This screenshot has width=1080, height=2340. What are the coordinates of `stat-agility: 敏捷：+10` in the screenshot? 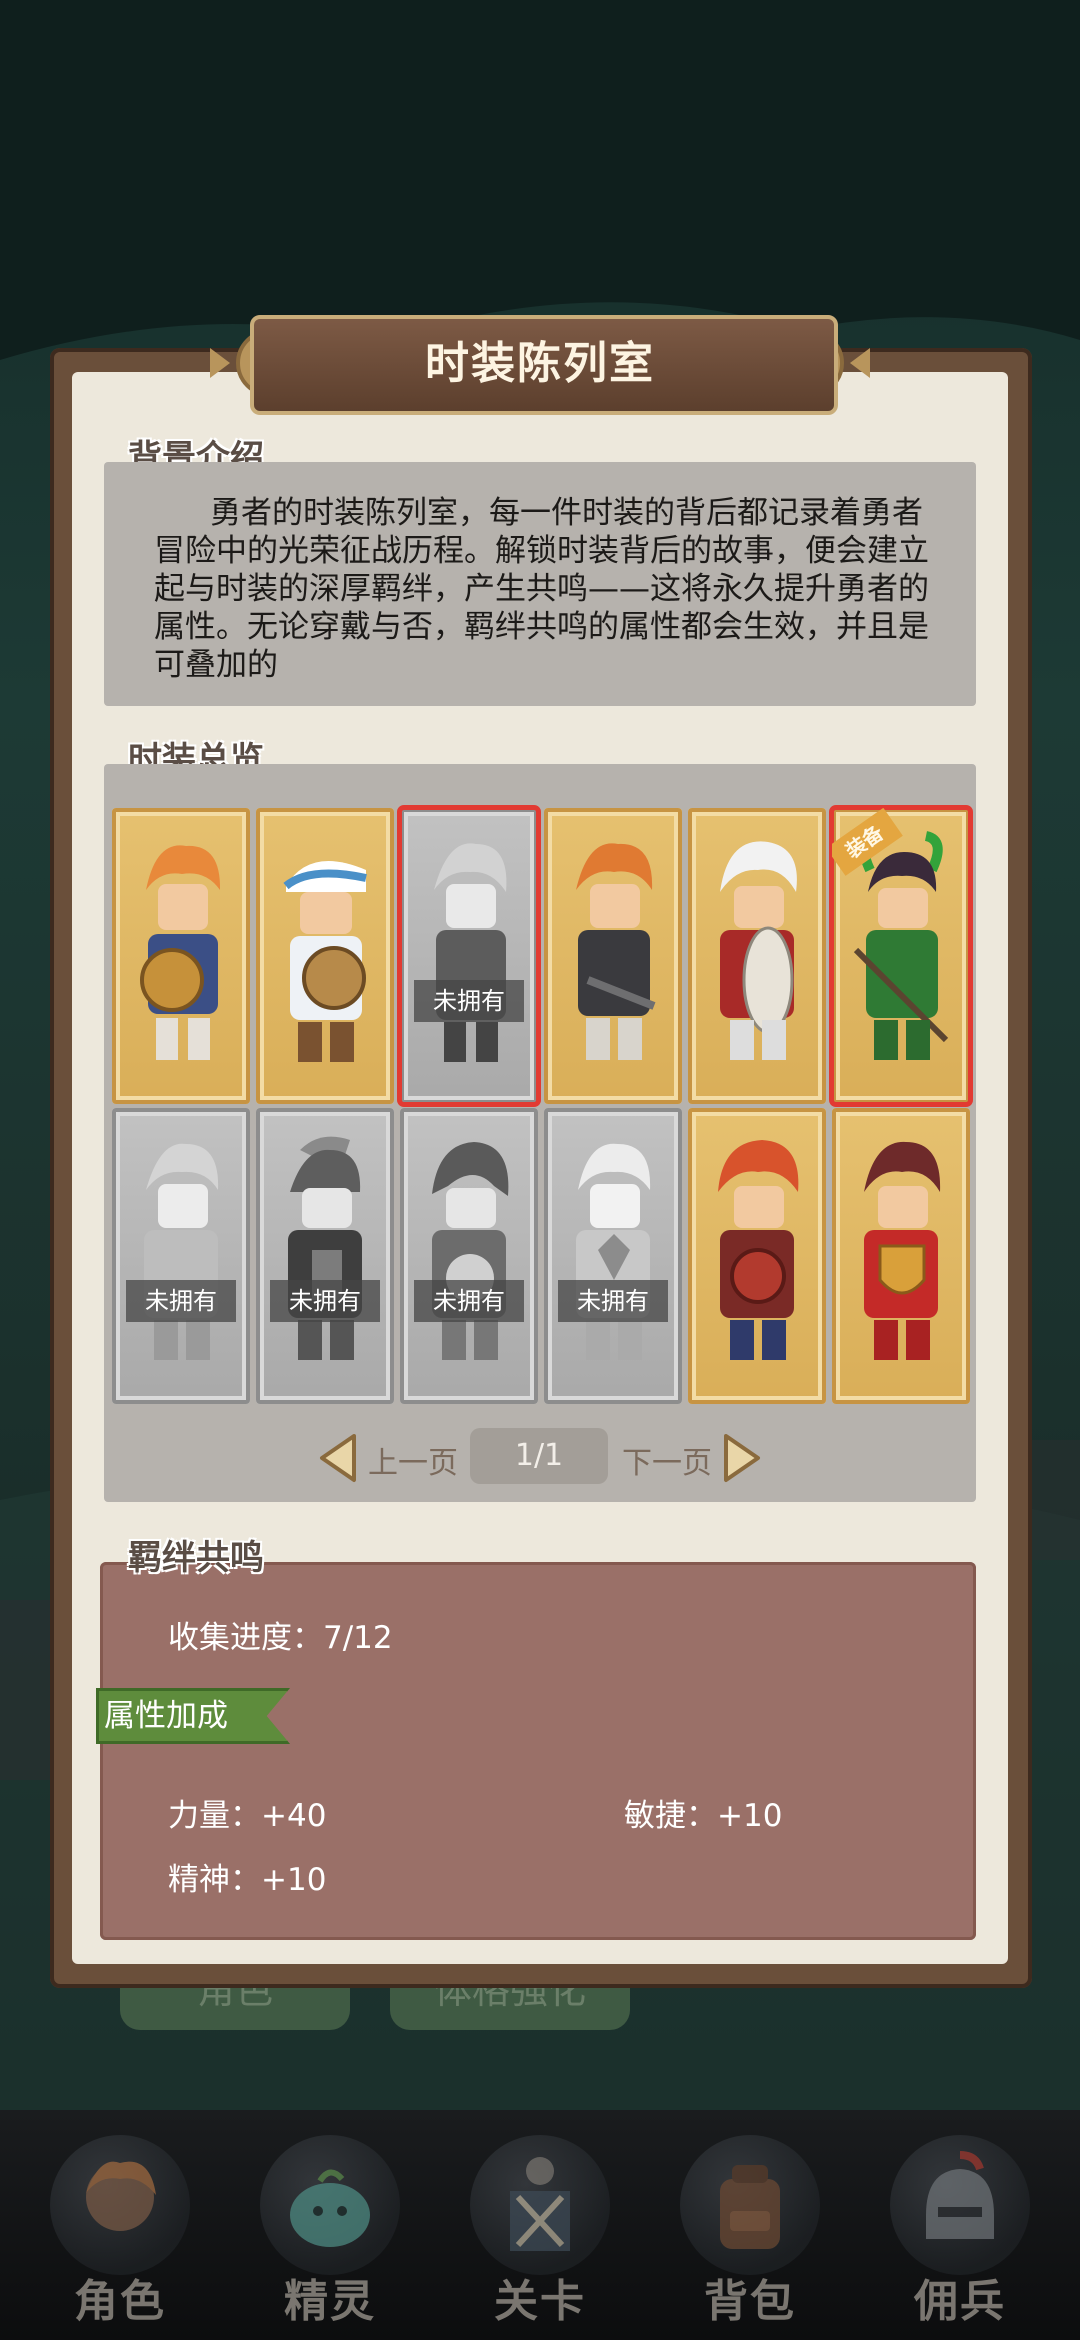 It's located at (703, 1816).